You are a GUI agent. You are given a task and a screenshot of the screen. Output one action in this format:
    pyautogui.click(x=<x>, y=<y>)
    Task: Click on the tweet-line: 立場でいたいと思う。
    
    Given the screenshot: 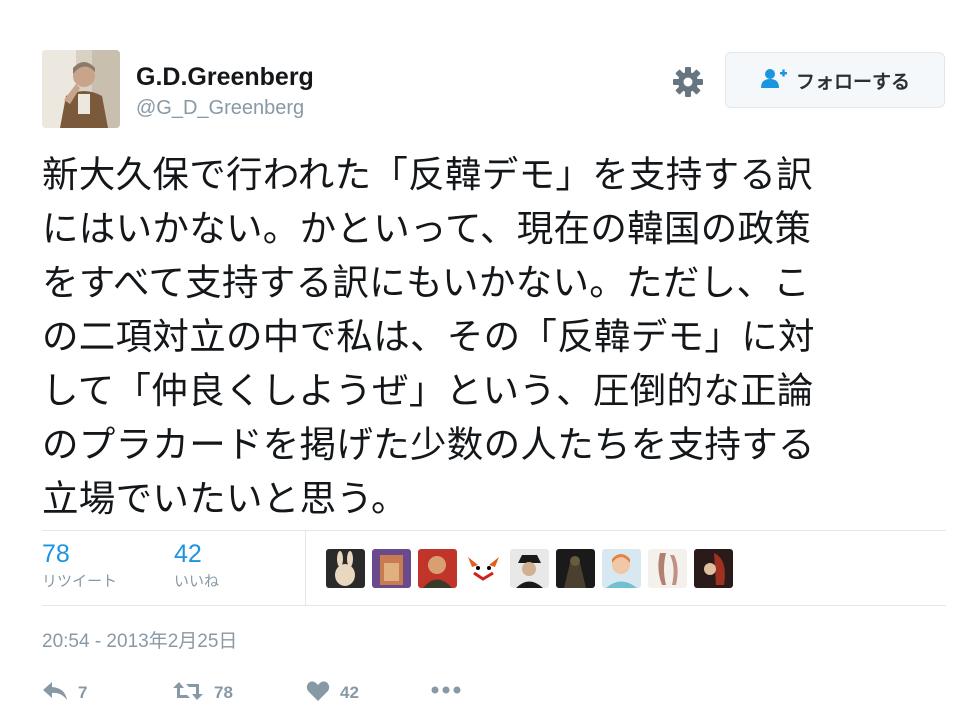 What is the action you would take?
    pyautogui.click(x=225, y=498)
    